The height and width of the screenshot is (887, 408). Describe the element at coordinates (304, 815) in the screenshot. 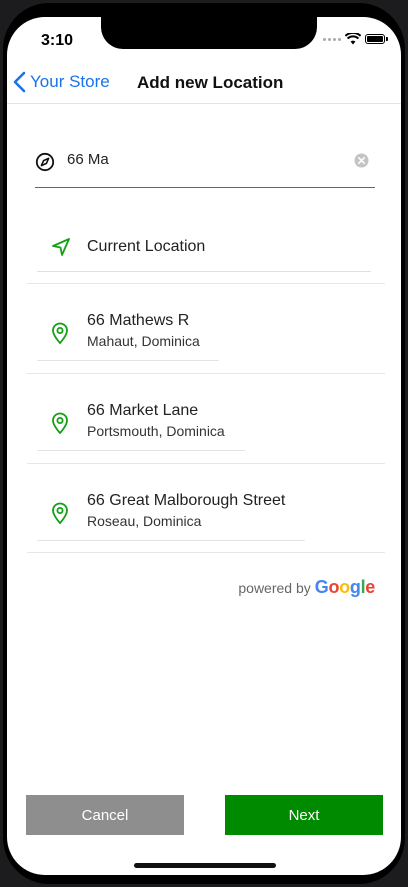

I see `next-button: Next` at that location.